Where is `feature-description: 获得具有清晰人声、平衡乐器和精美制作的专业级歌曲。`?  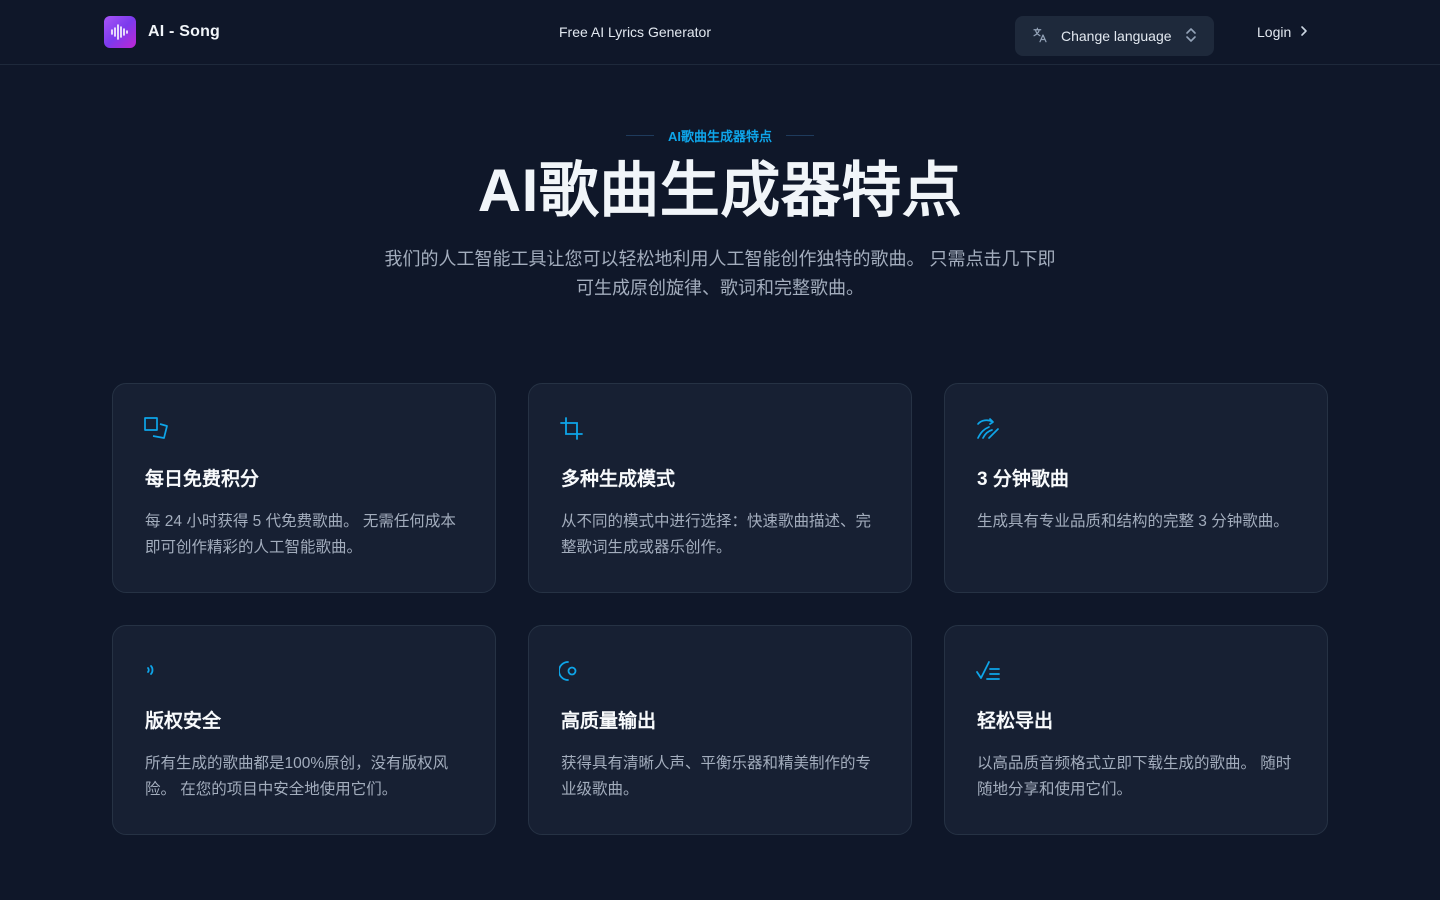
feature-description: 获得具有清晰人声、平衡乐器和精美制作的专业级歌曲。 is located at coordinates (716, 776).